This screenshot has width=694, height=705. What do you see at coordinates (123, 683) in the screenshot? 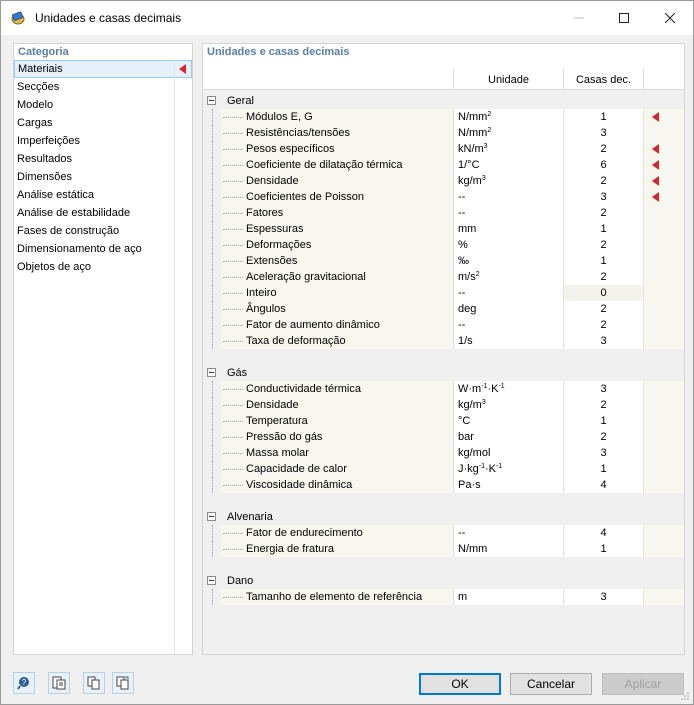
I see `paste-settings-button` at bounding box center [123, 683].